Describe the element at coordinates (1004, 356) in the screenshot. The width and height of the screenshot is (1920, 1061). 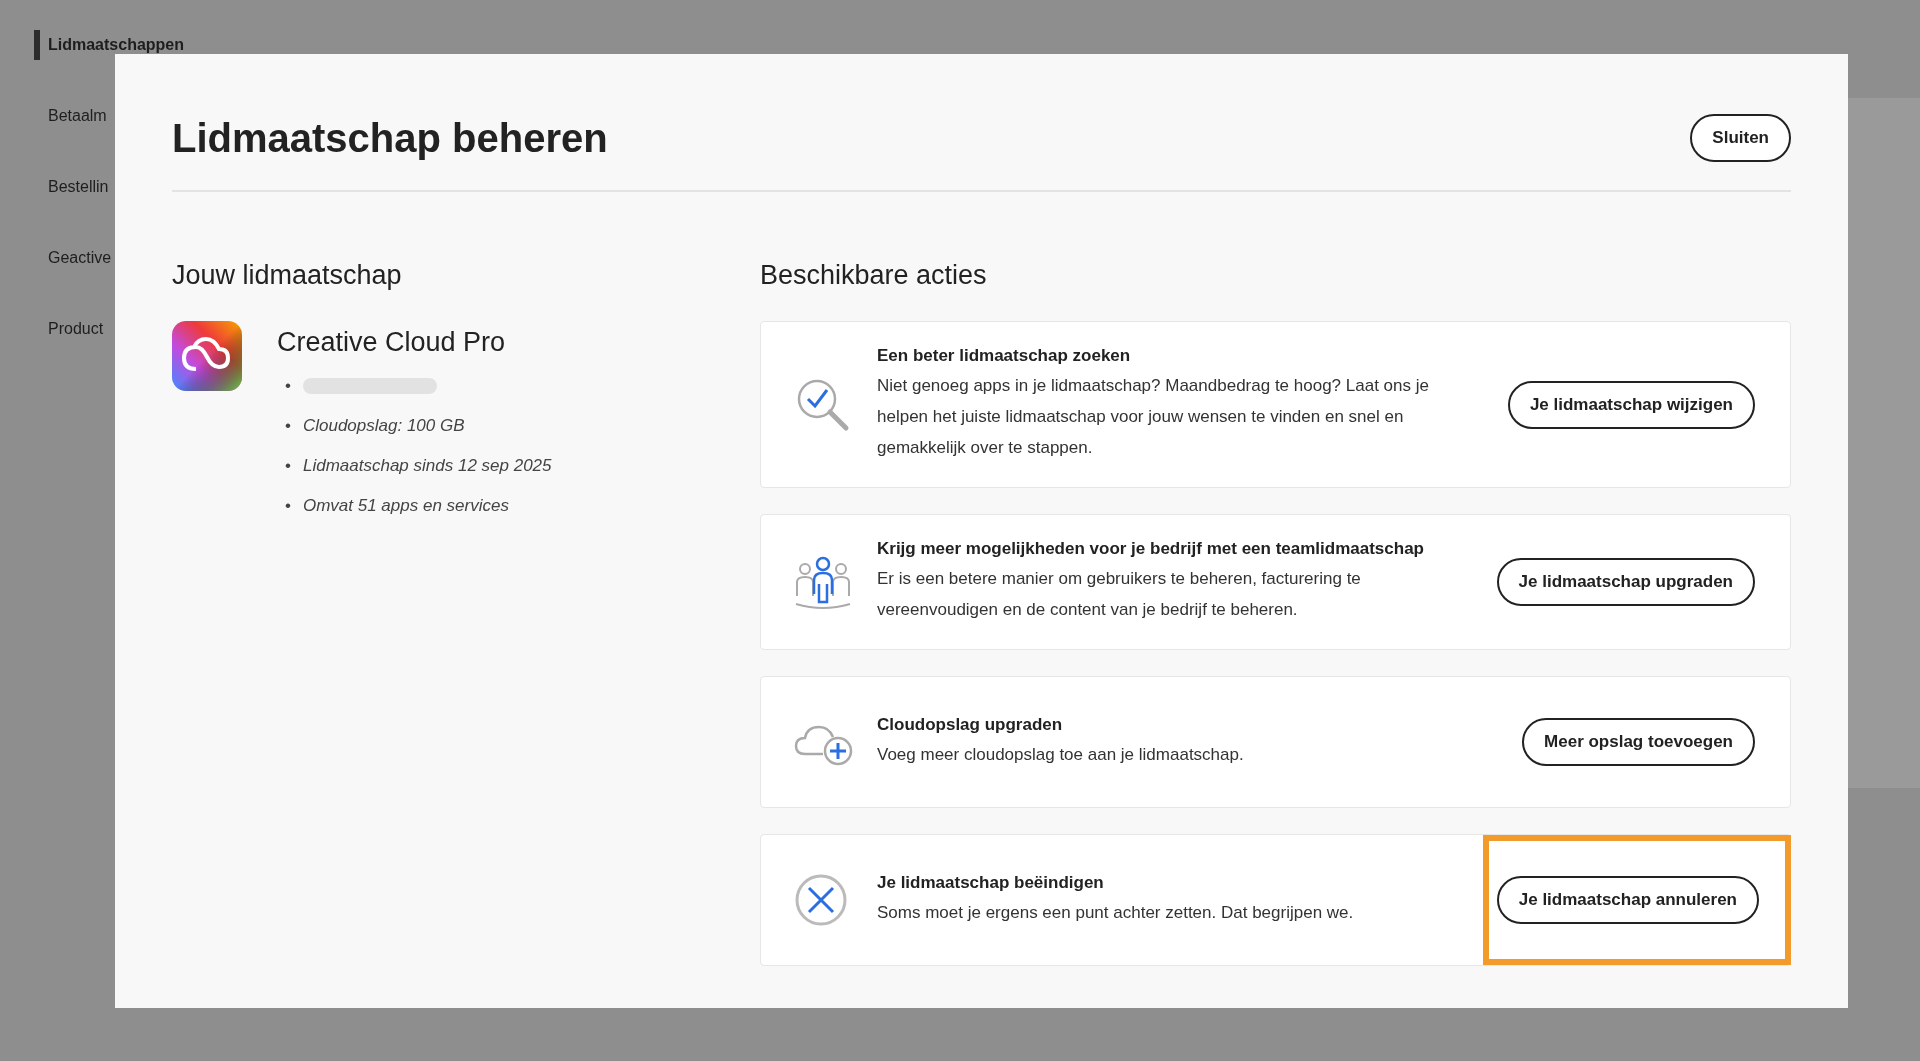
I see `action-title: Een beter lidmaatschap zoeken` at that location.